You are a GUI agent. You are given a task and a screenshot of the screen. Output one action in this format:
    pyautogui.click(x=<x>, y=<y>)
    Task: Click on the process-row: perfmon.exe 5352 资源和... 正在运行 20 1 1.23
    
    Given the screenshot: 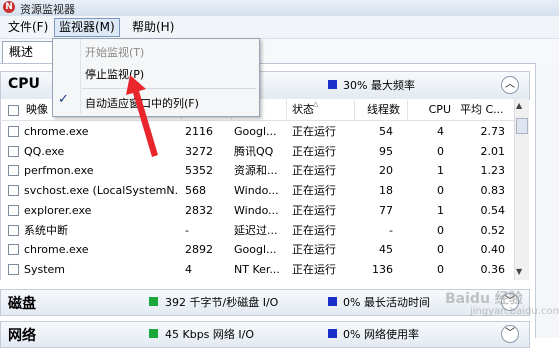 What is the action you would take?
    pyautogui.click(x=257, y=170)
    